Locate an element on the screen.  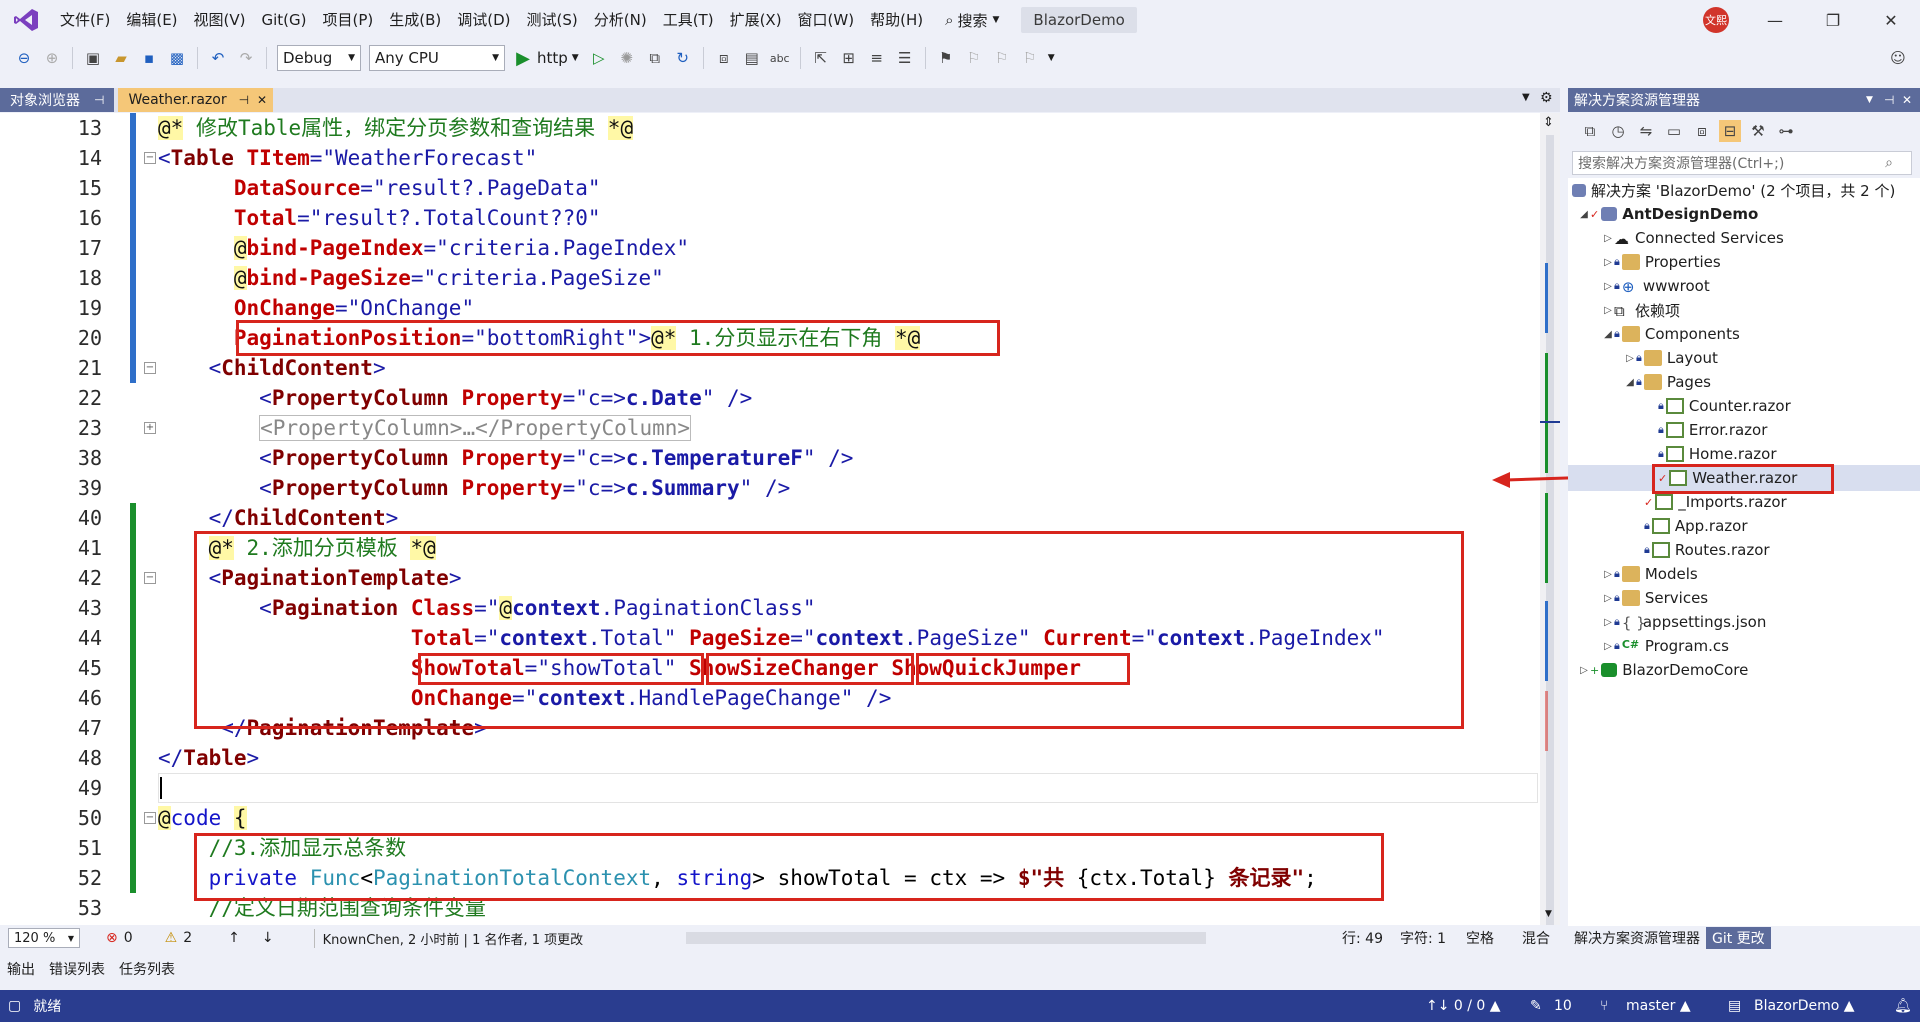
tree-item-app-razor: 🔒︎ App.razor is located at coordinates (1696, 526).